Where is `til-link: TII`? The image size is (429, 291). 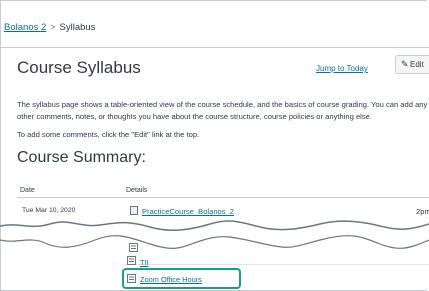
til-link: TII is located at coordinates (144, 262).